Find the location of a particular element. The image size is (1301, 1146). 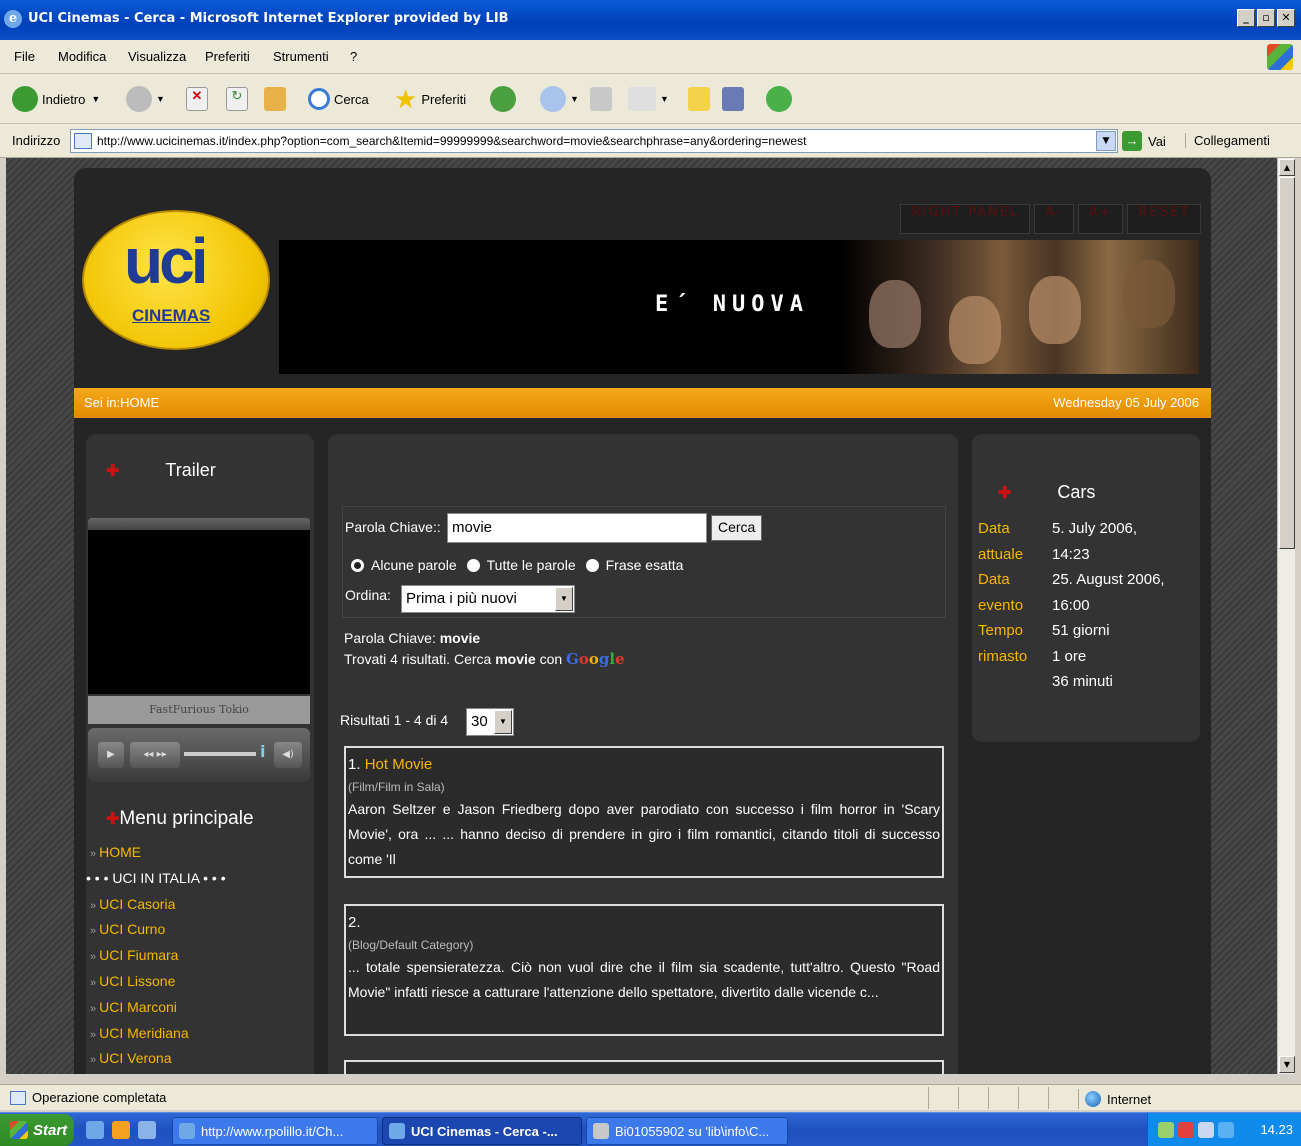

plus-icon: ✚ is located at coordinates (113, 471).